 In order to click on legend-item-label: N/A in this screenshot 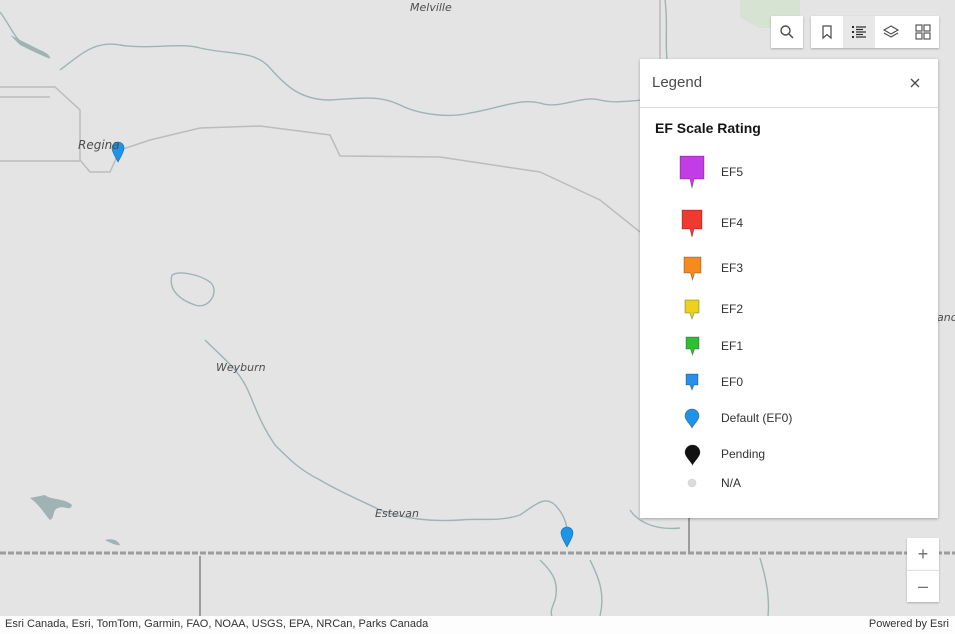, I will do `click(731, 483)`.